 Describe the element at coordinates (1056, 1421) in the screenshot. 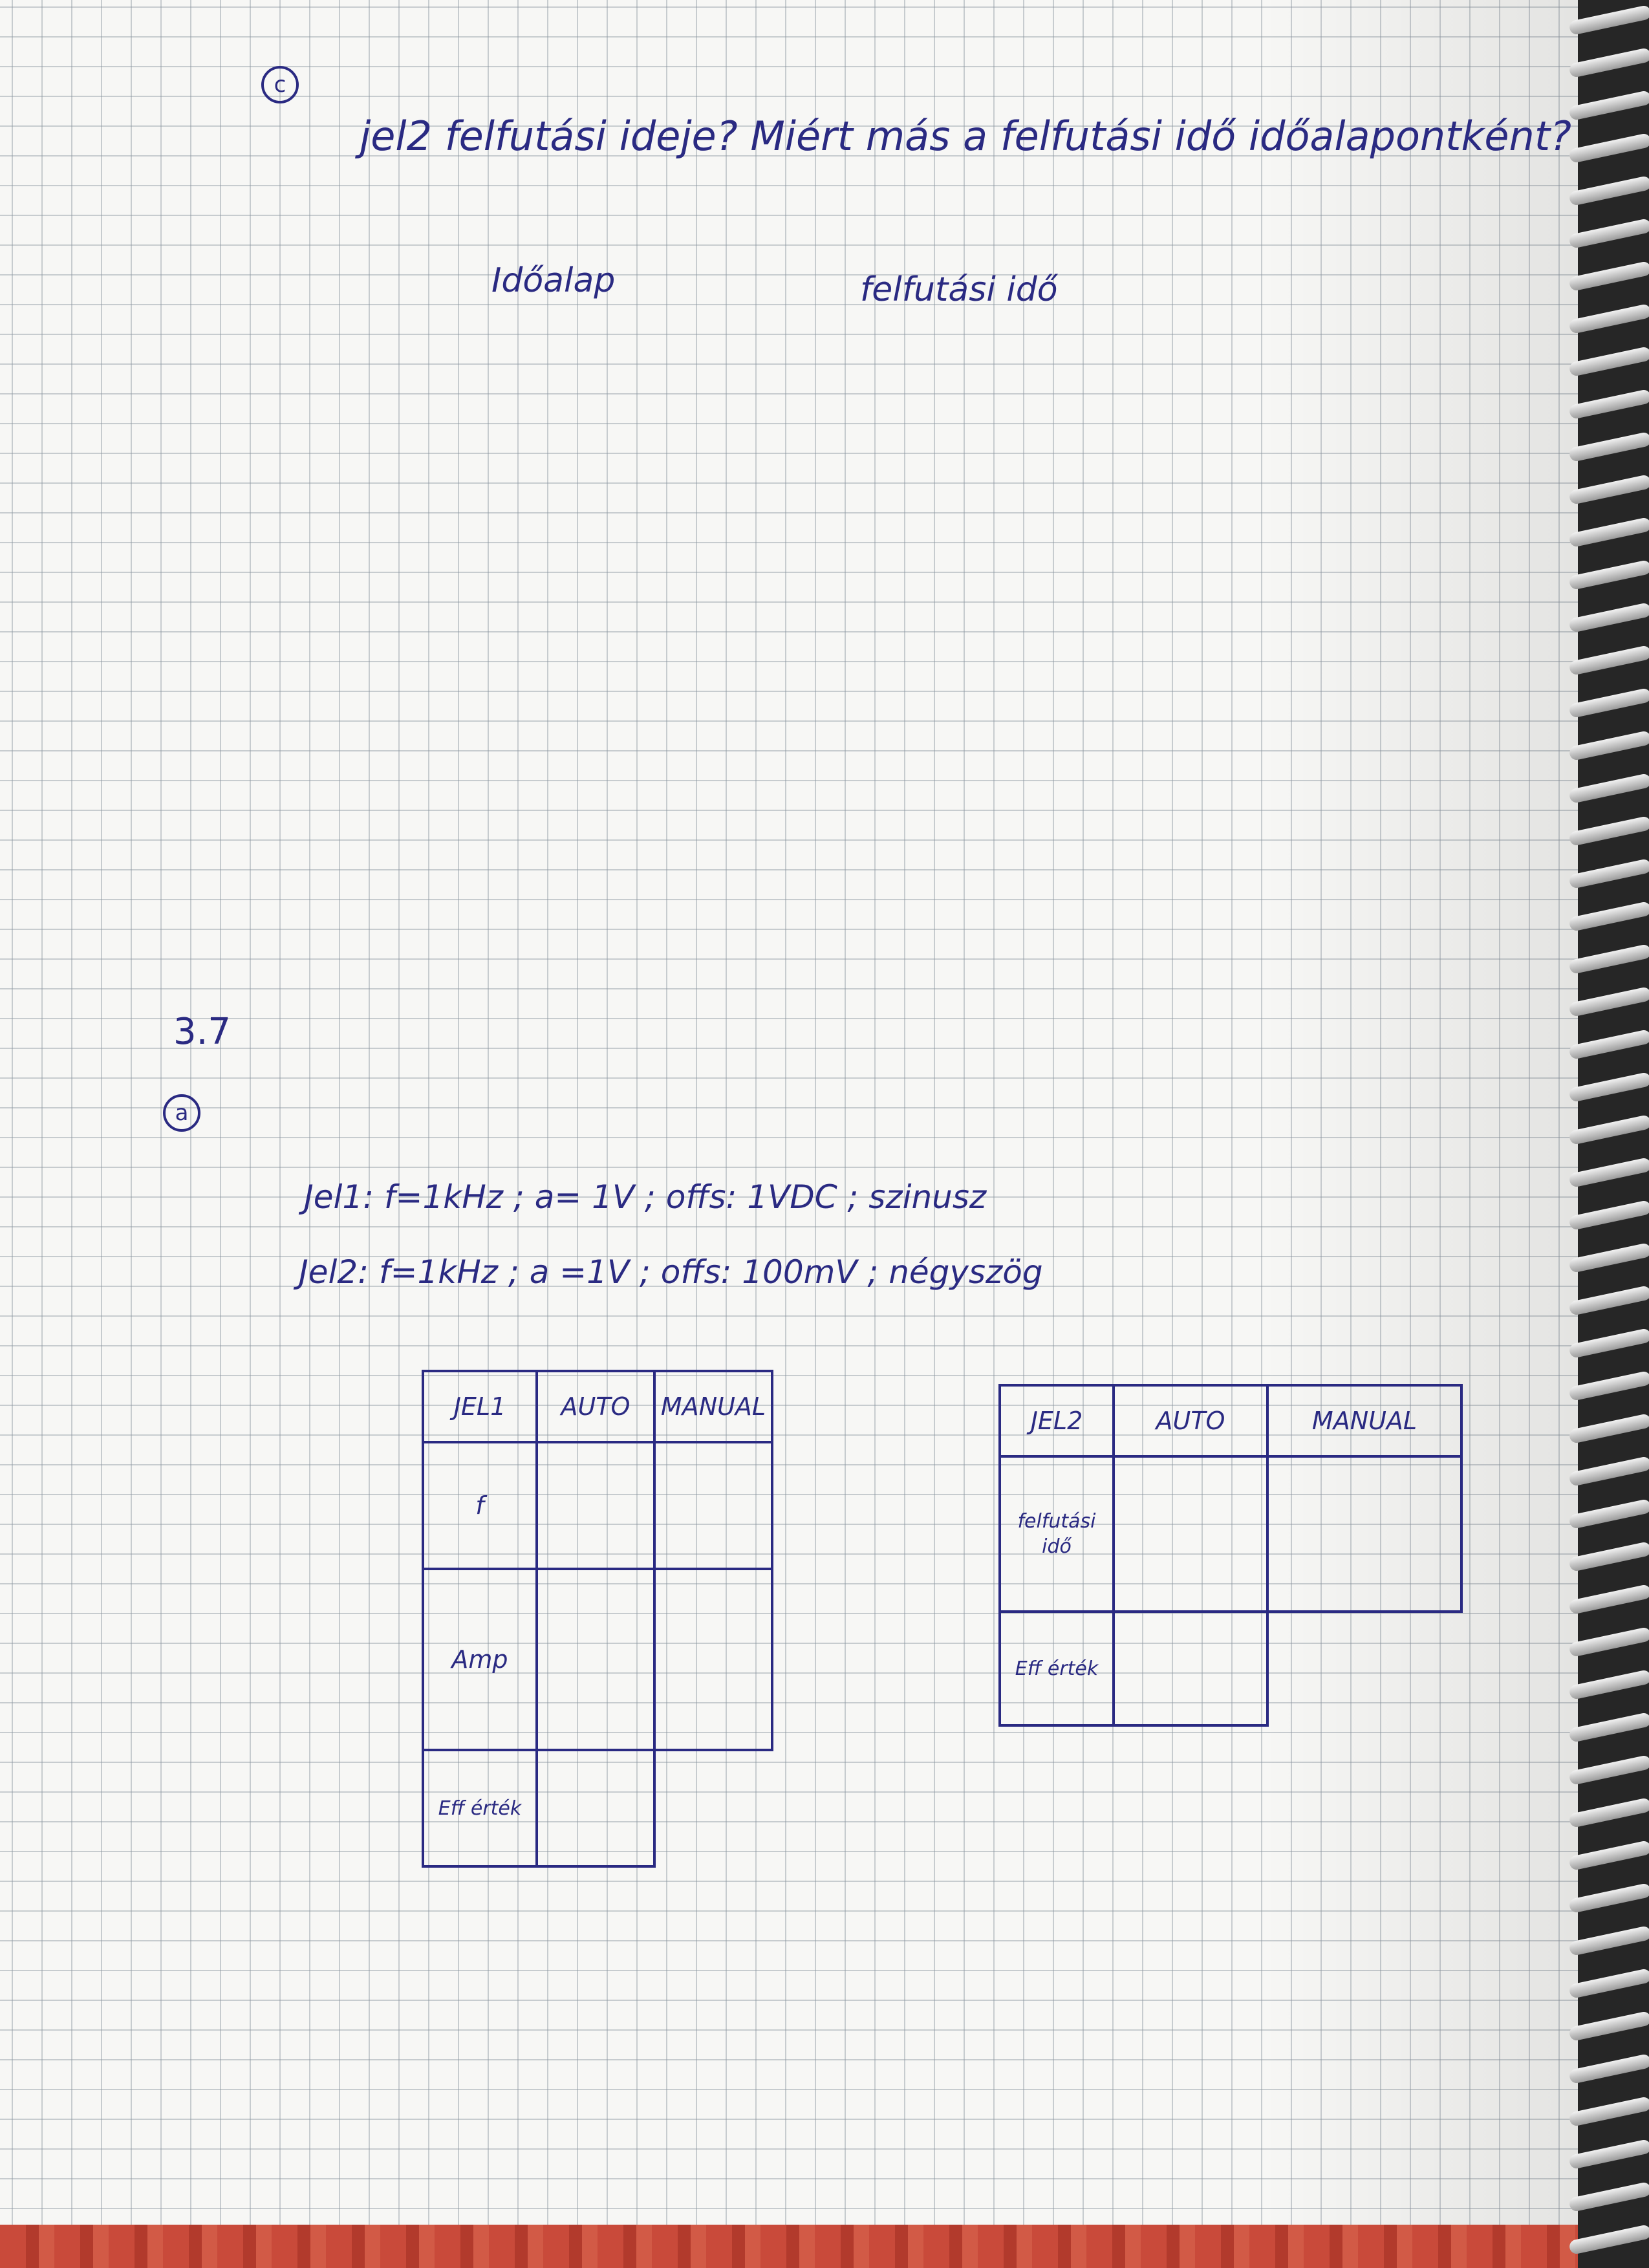

I see `table2-header-jel2: JEL2` at that location.